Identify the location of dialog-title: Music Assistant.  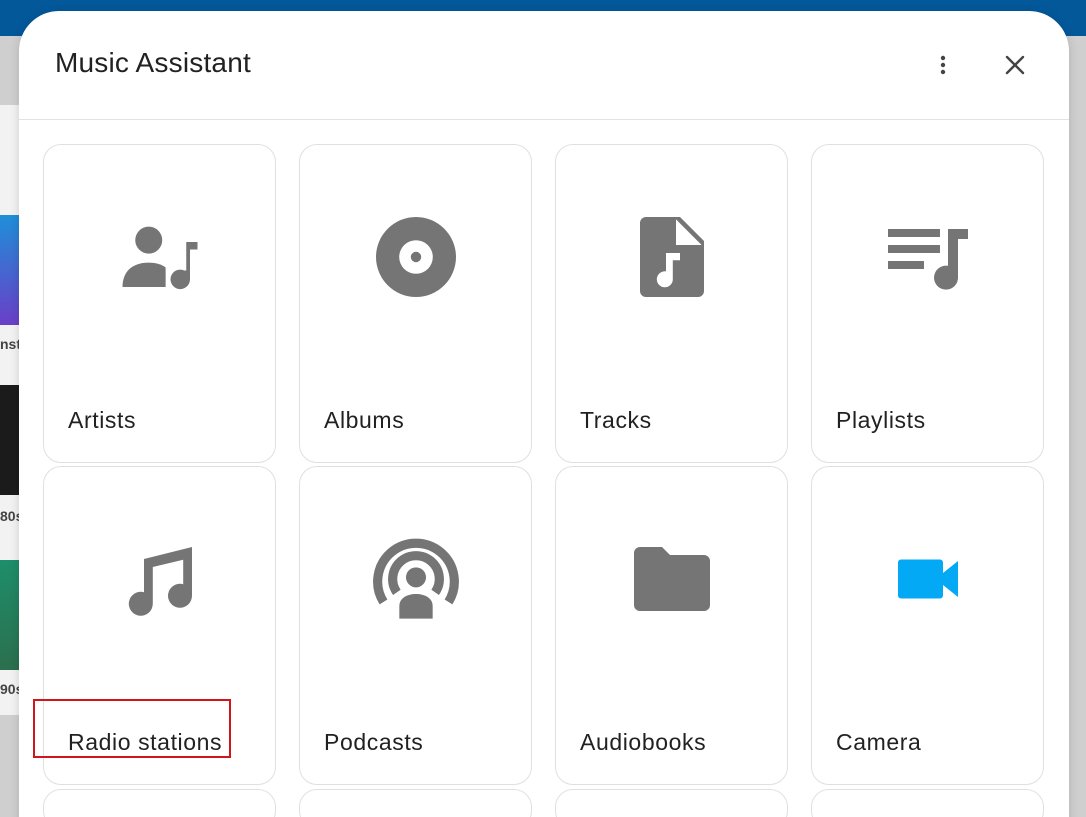
(153, 62).